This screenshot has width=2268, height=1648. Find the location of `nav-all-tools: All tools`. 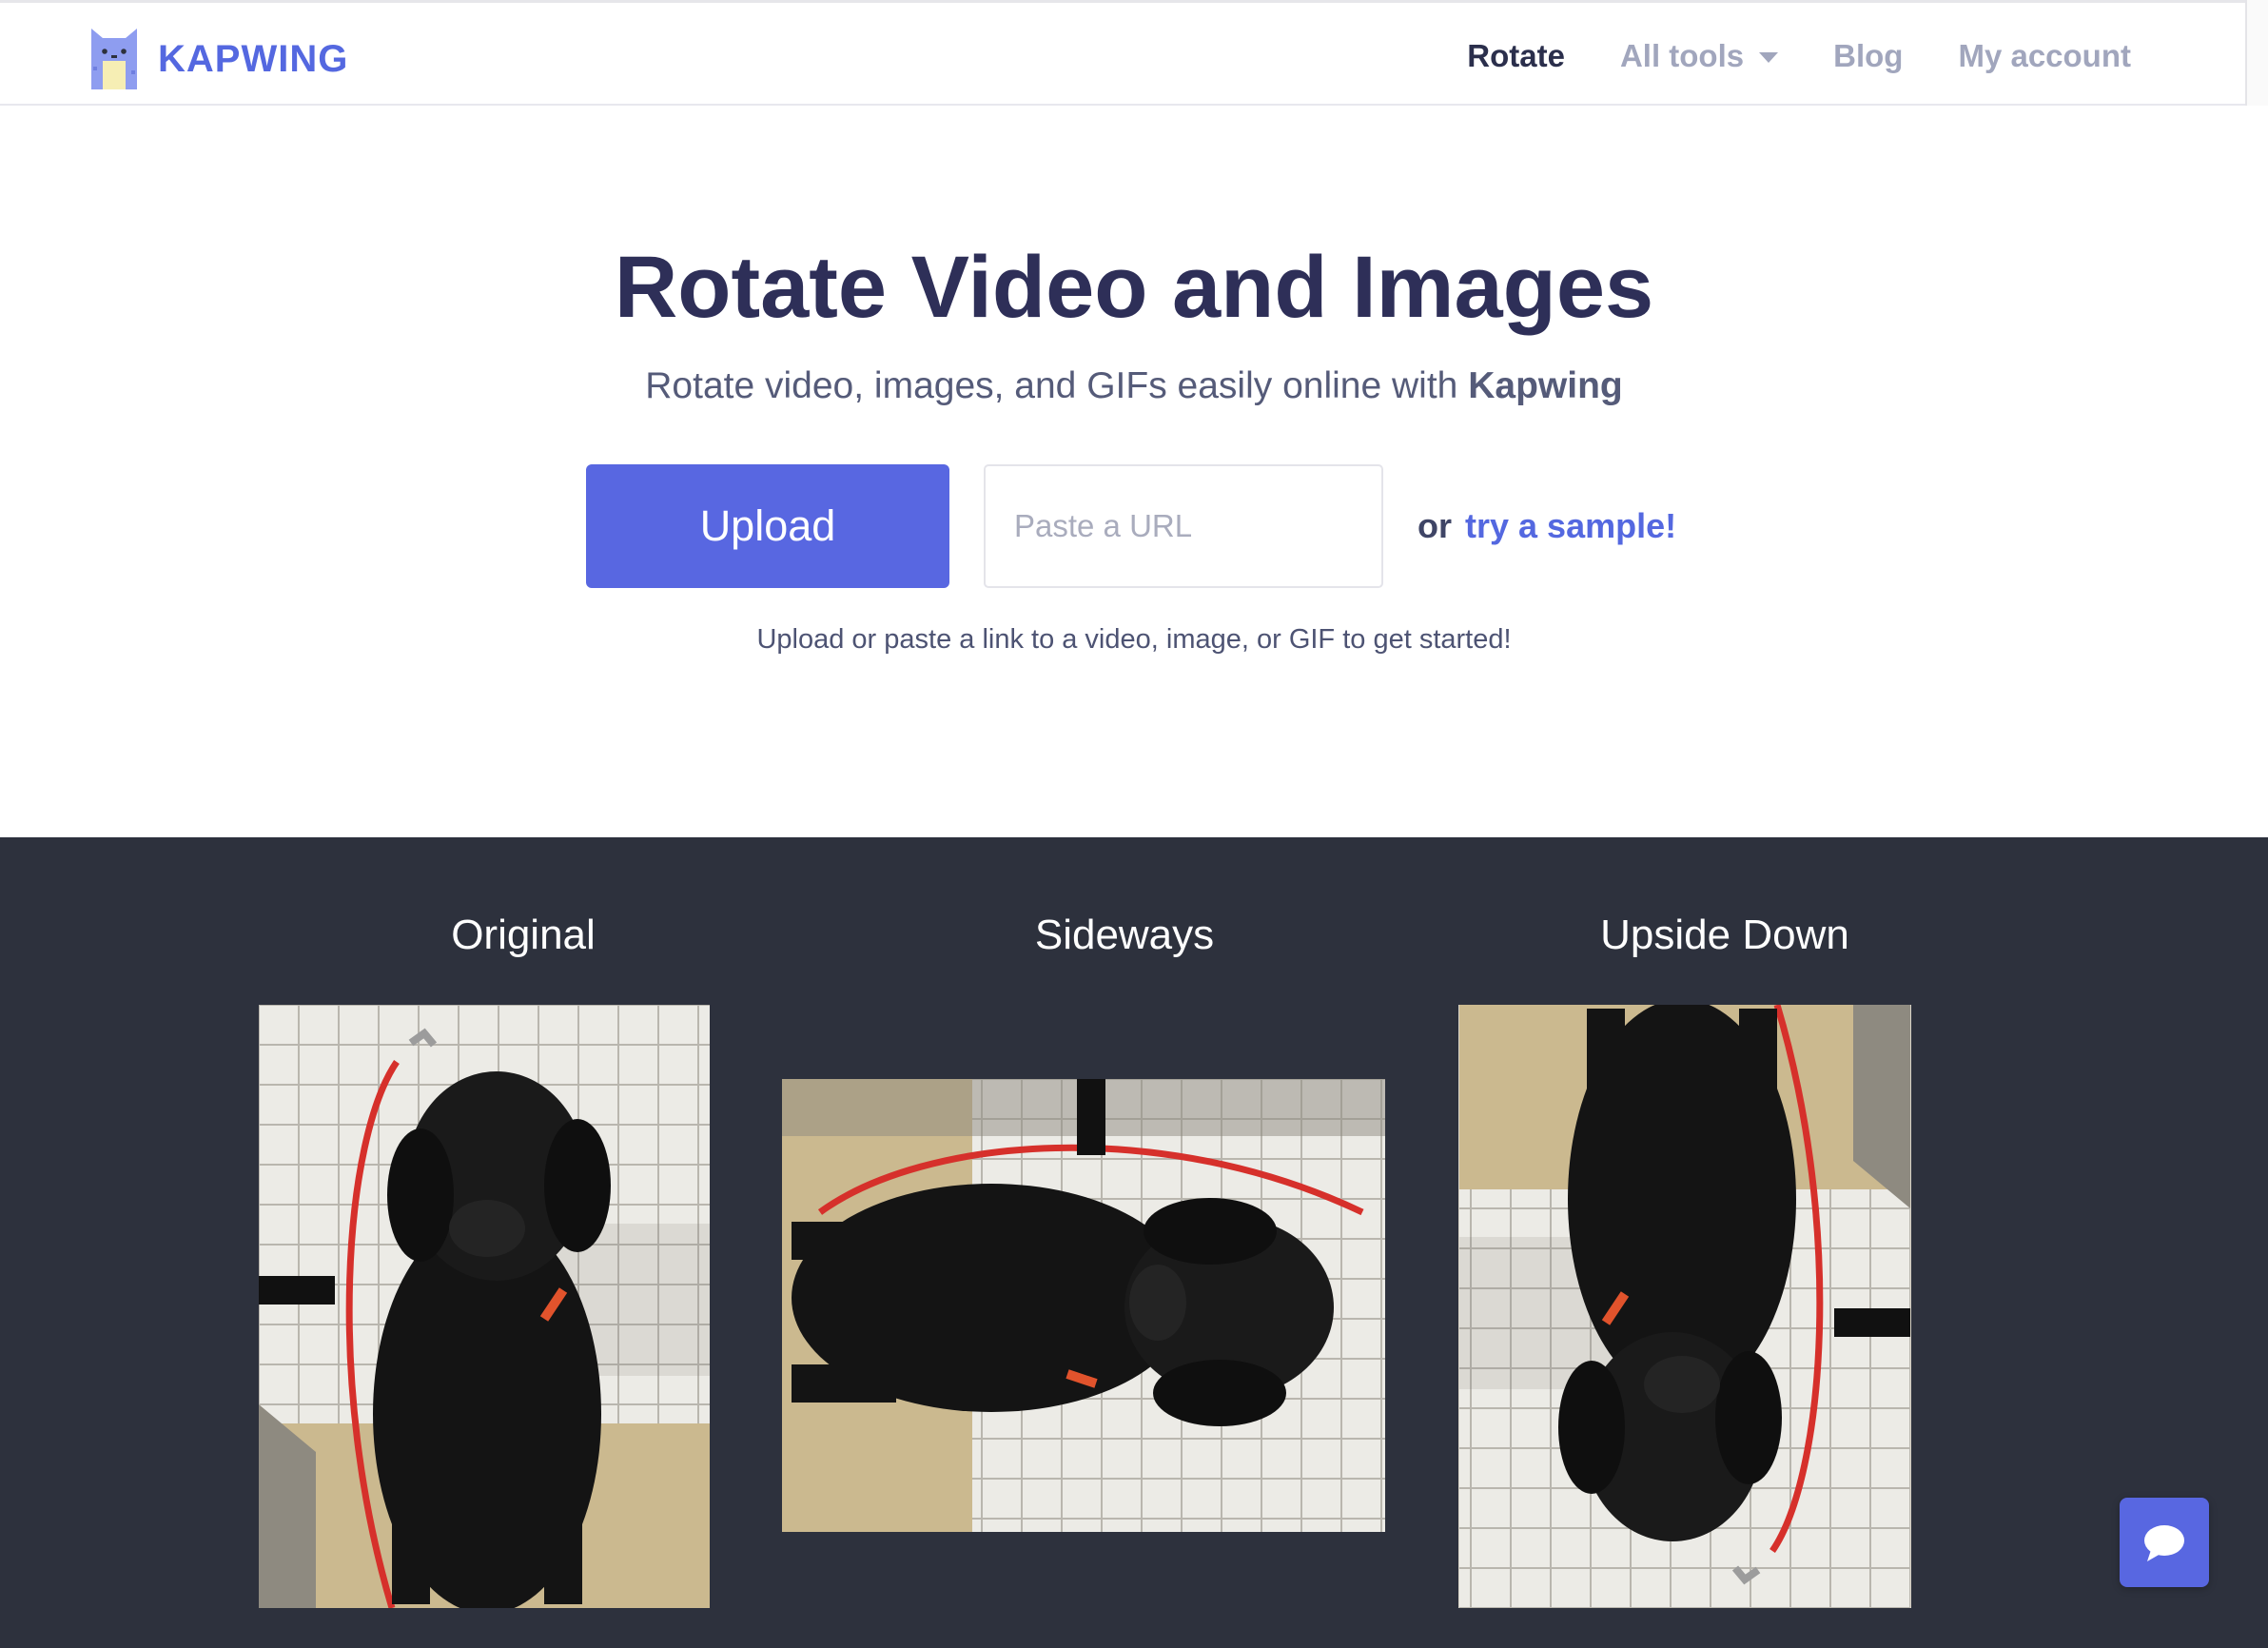

nav-all-tools: All tools is located at coordinates (1699, 56).